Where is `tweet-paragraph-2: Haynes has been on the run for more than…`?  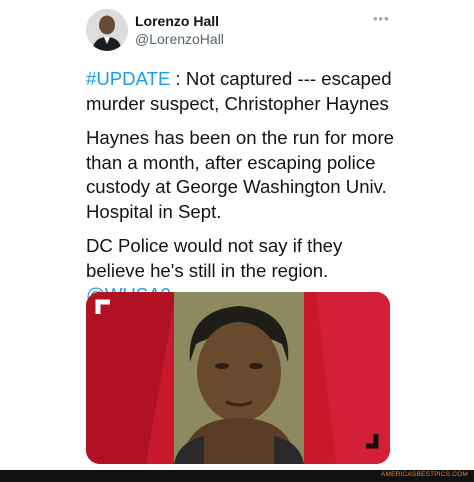
tweet-paragraph-2: Haynes has been on the run for more than… is located at coordinates (240, 174).